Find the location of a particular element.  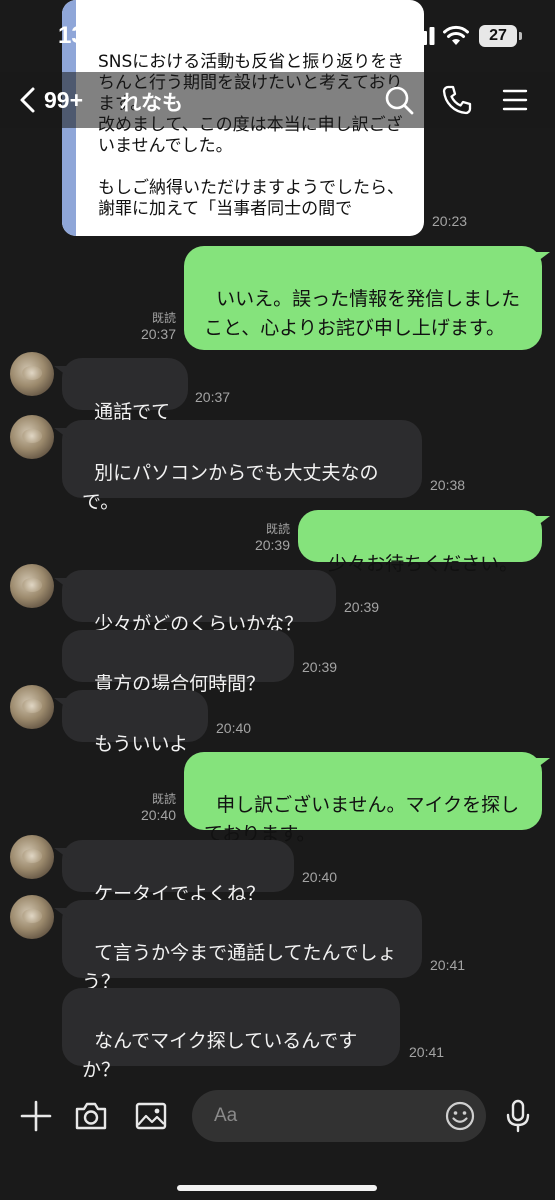

microphone-icon is located at coordinates (518, 1116).